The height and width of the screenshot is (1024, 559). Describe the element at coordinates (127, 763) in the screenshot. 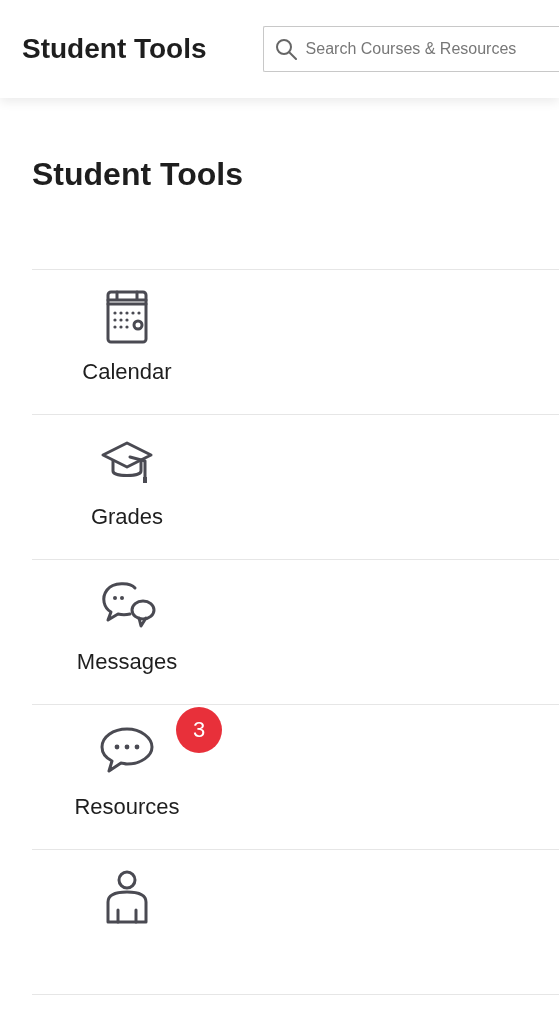

I see `tool-tile: Resources 3` at that location.